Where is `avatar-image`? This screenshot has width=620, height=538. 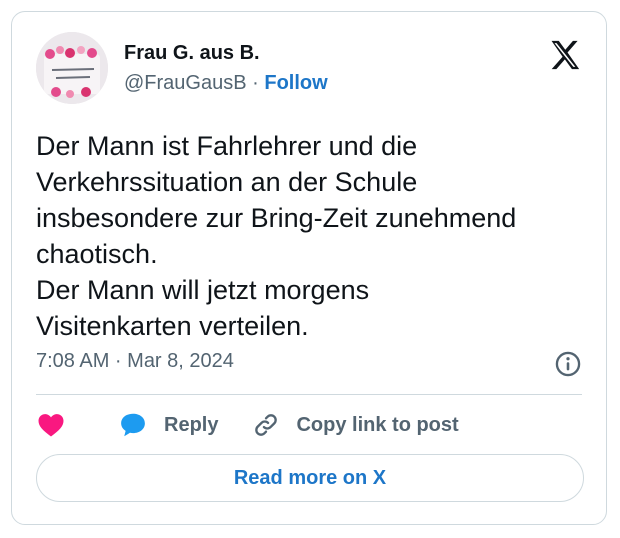
avatar-image is located at coordinates (72, 68).